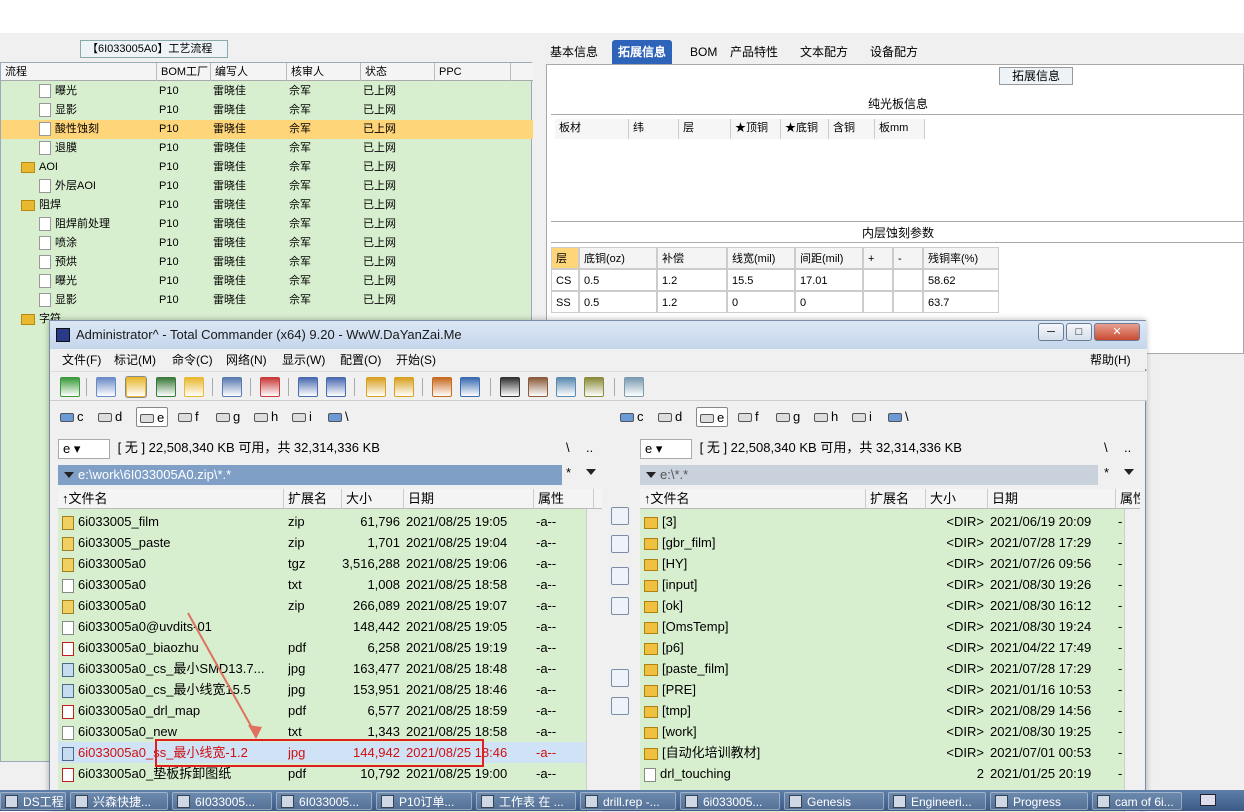 The height and width of the screenshot is (812, 1244). I want to click on copy-icon, so click(620, 576).